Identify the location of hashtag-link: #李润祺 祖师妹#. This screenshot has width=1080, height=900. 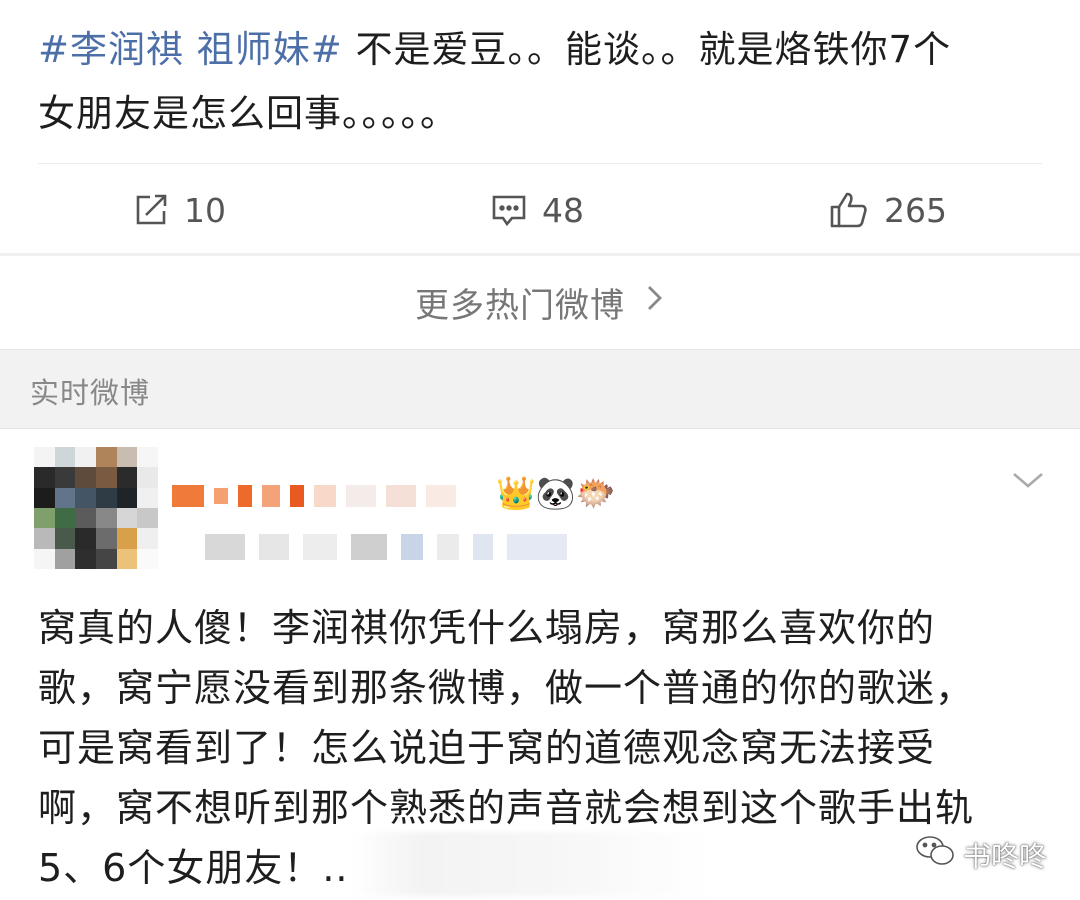
(190, 49).